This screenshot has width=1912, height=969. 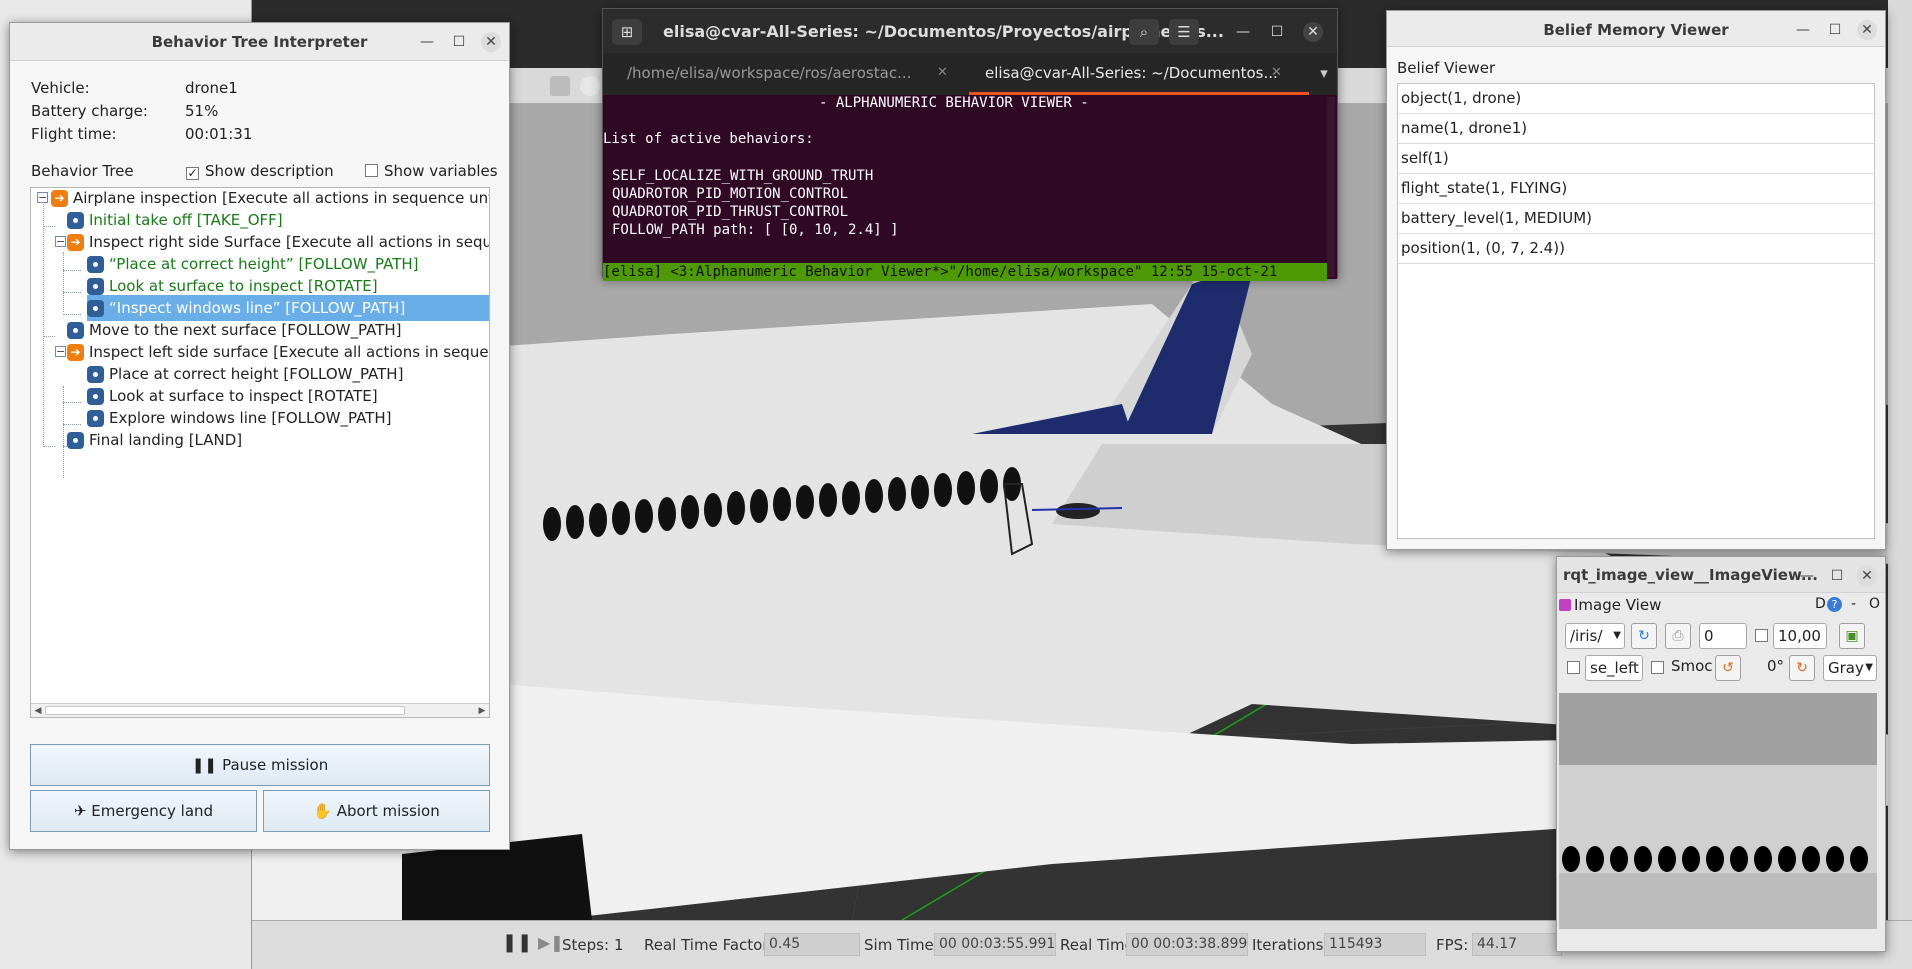 What do you see at coordinates (1184, 32) in the screenshot?
I see `menu-icon: ☰` at bounding box center [1184, 32].